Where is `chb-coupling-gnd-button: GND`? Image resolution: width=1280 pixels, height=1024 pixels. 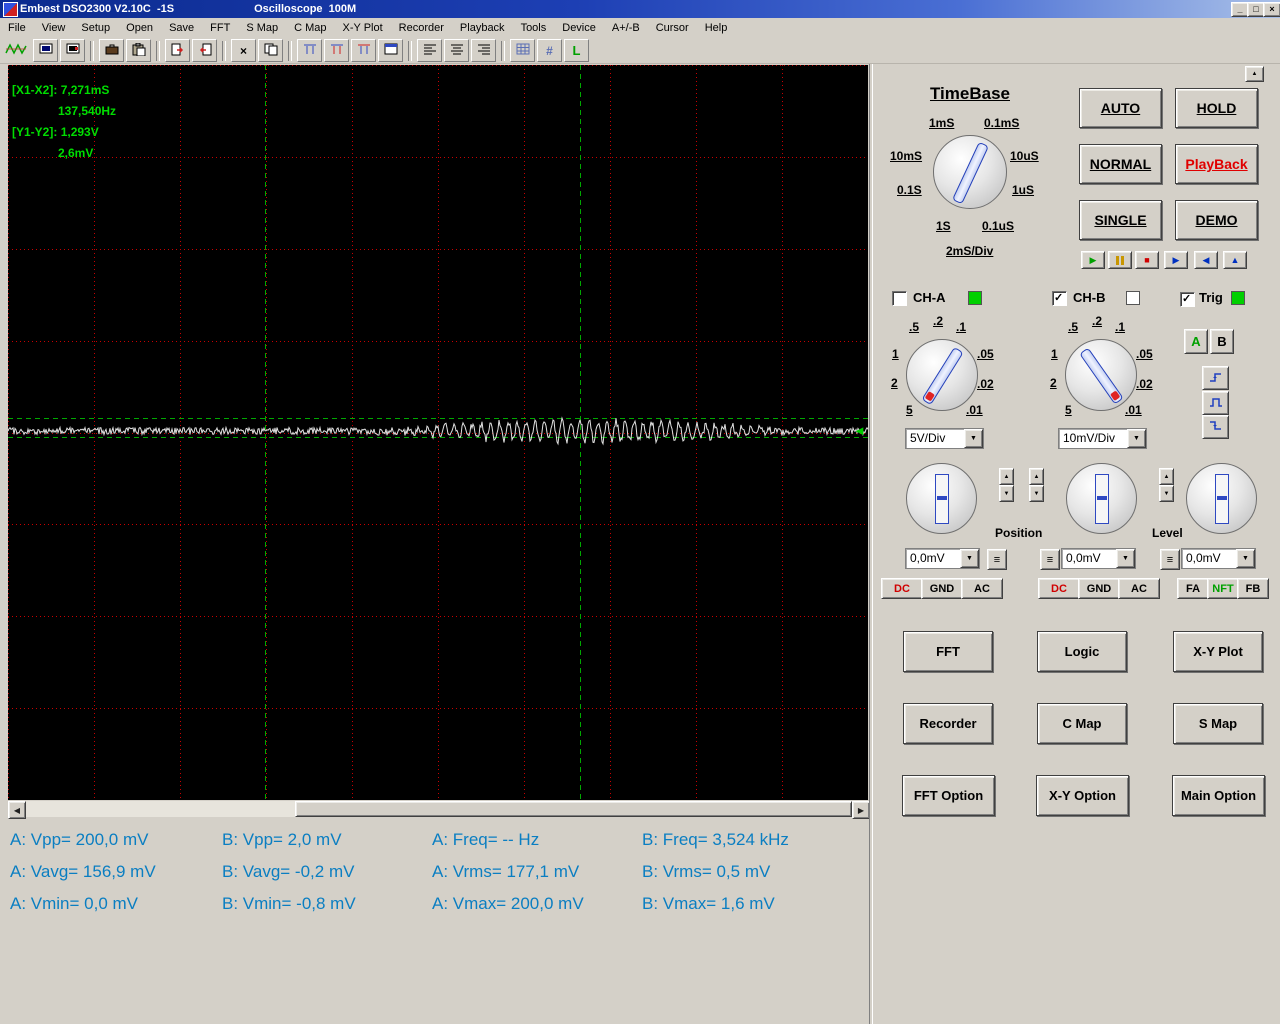
chb-coupling-gnd-button: GND is located at coordinates (1099, 588).